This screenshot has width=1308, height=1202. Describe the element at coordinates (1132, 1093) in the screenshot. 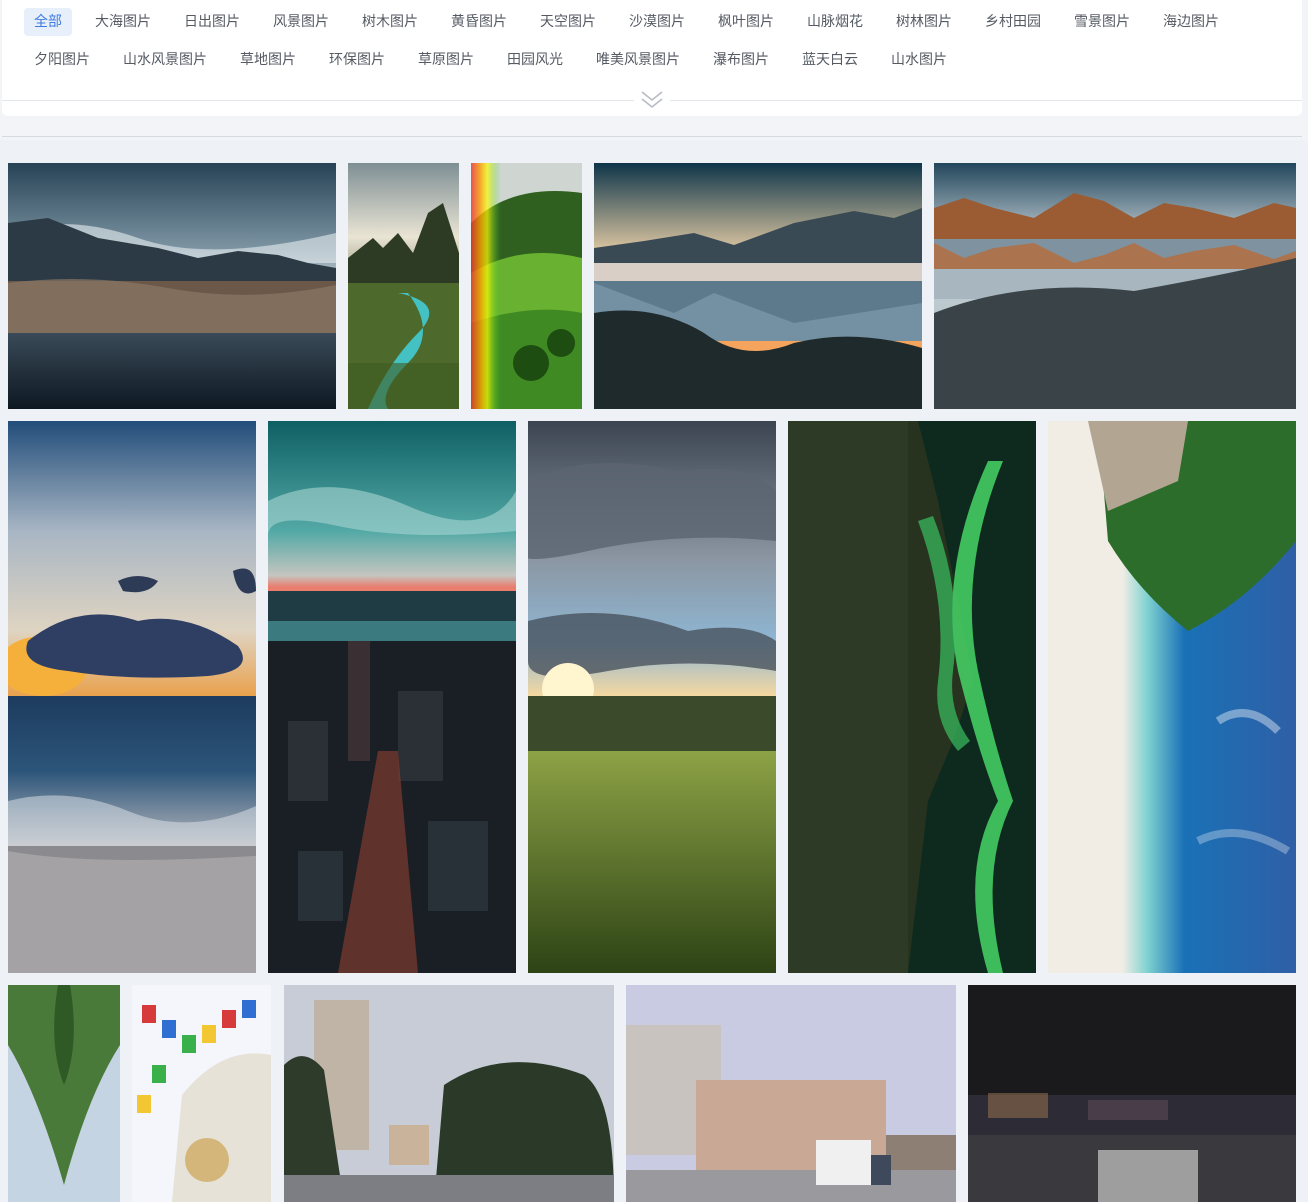

I see `gallery-image-city-night` at that location.